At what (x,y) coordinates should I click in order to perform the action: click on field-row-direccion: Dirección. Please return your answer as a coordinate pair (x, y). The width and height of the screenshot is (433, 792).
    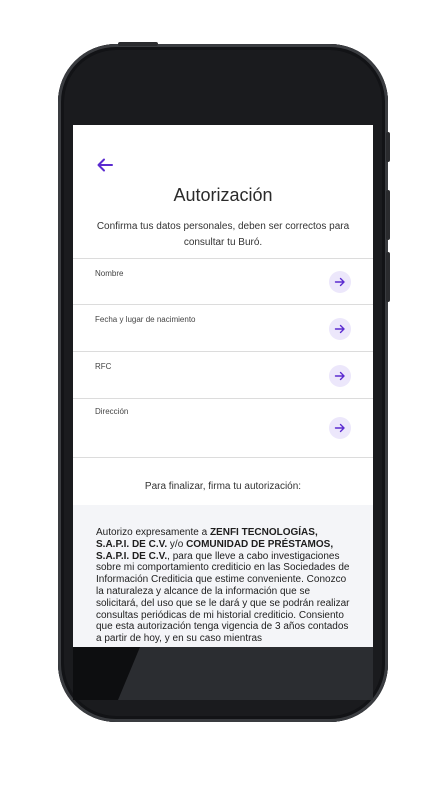
    Looking at the image, I should click on (223, 428).